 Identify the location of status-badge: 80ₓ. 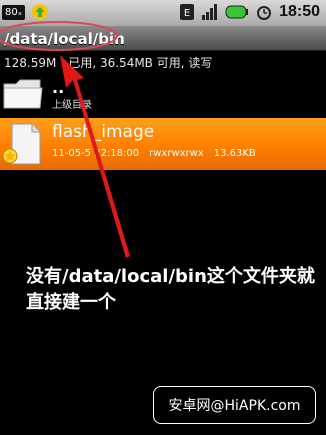
(14, 12).